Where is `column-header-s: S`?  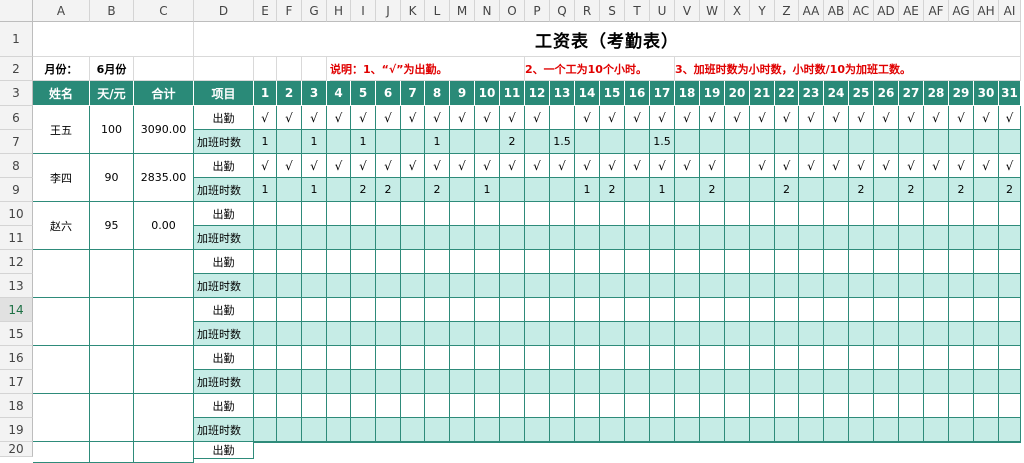 column-header-s: S is located at coordinates (612, 11).